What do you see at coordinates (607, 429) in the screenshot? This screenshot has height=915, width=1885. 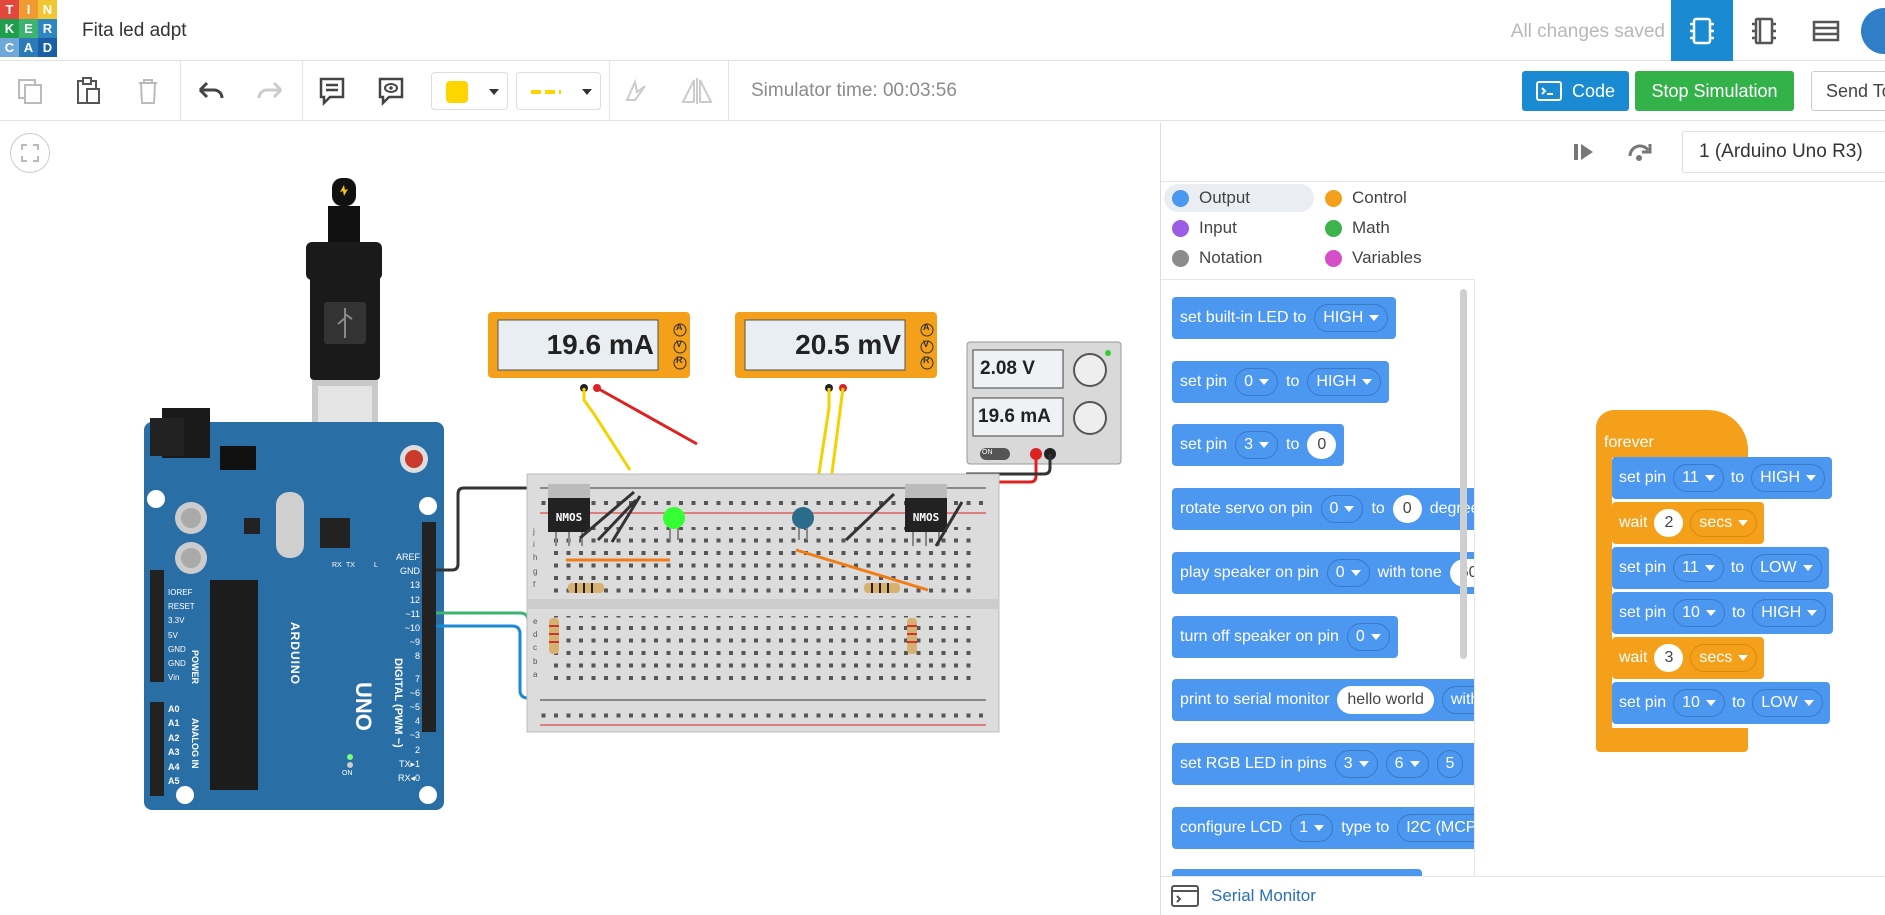 I see `wire-yellow` at bounding box center [607, 429].